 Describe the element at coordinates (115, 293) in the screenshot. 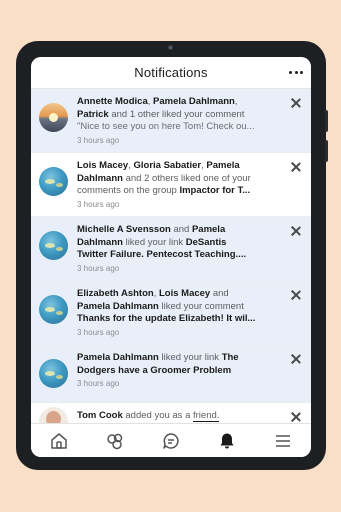

I see `bold-text: Elizabeth Ashton` at that location.